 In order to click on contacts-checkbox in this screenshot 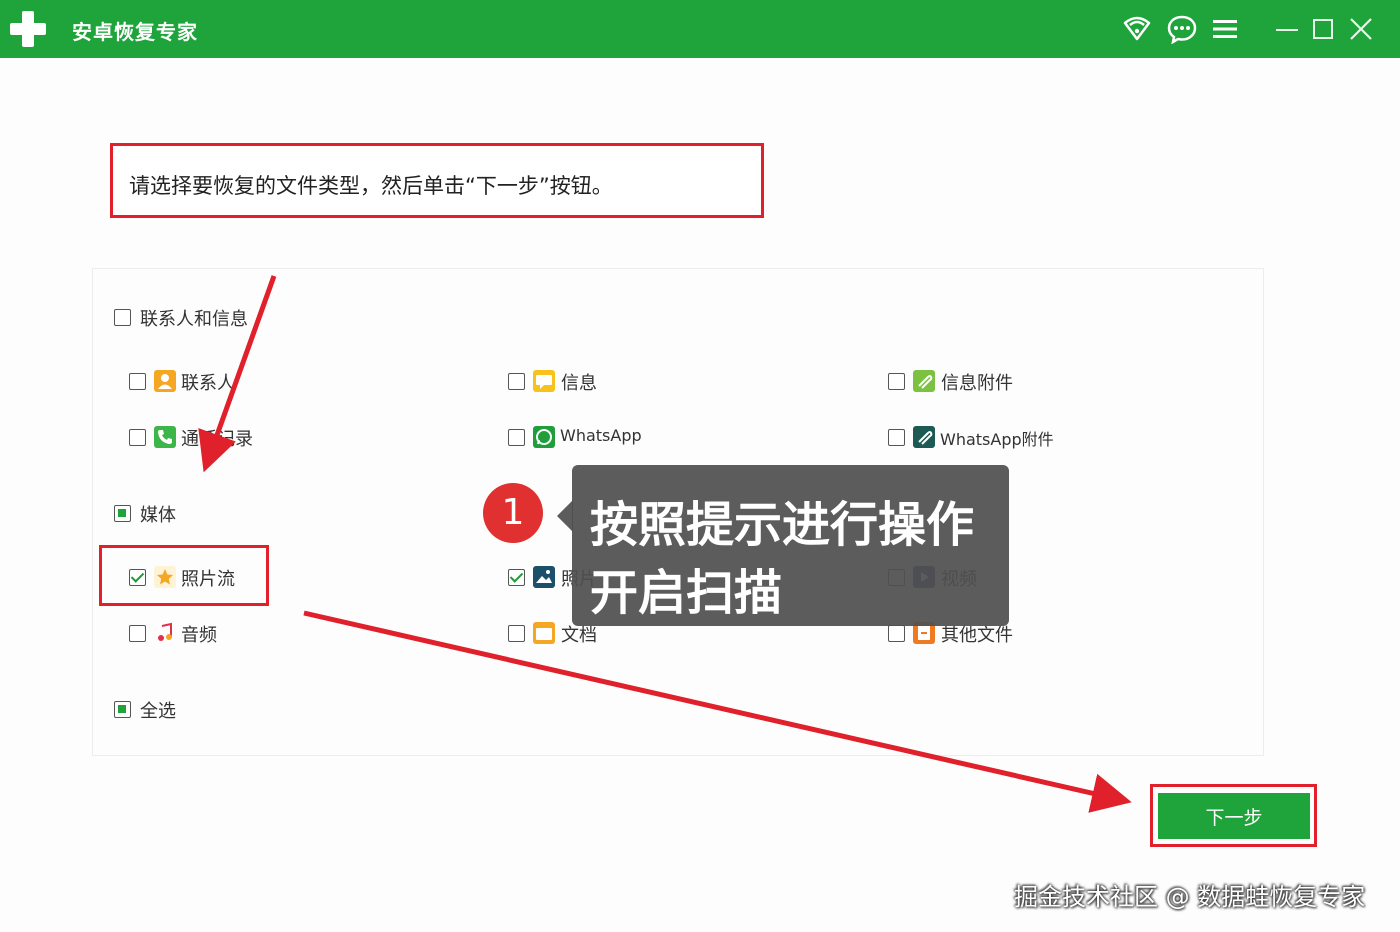, I will do `click(137, 381)`.